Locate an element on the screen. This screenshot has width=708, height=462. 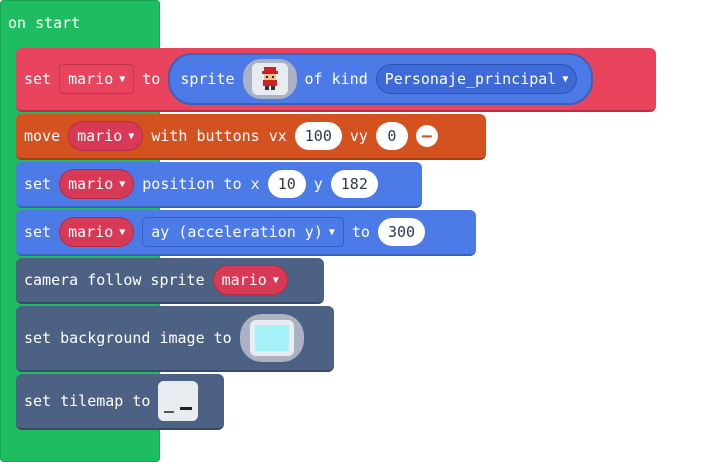
set-position-block: set mario ▼ position to x 10 y 182 is located at coordinates (219, 185).